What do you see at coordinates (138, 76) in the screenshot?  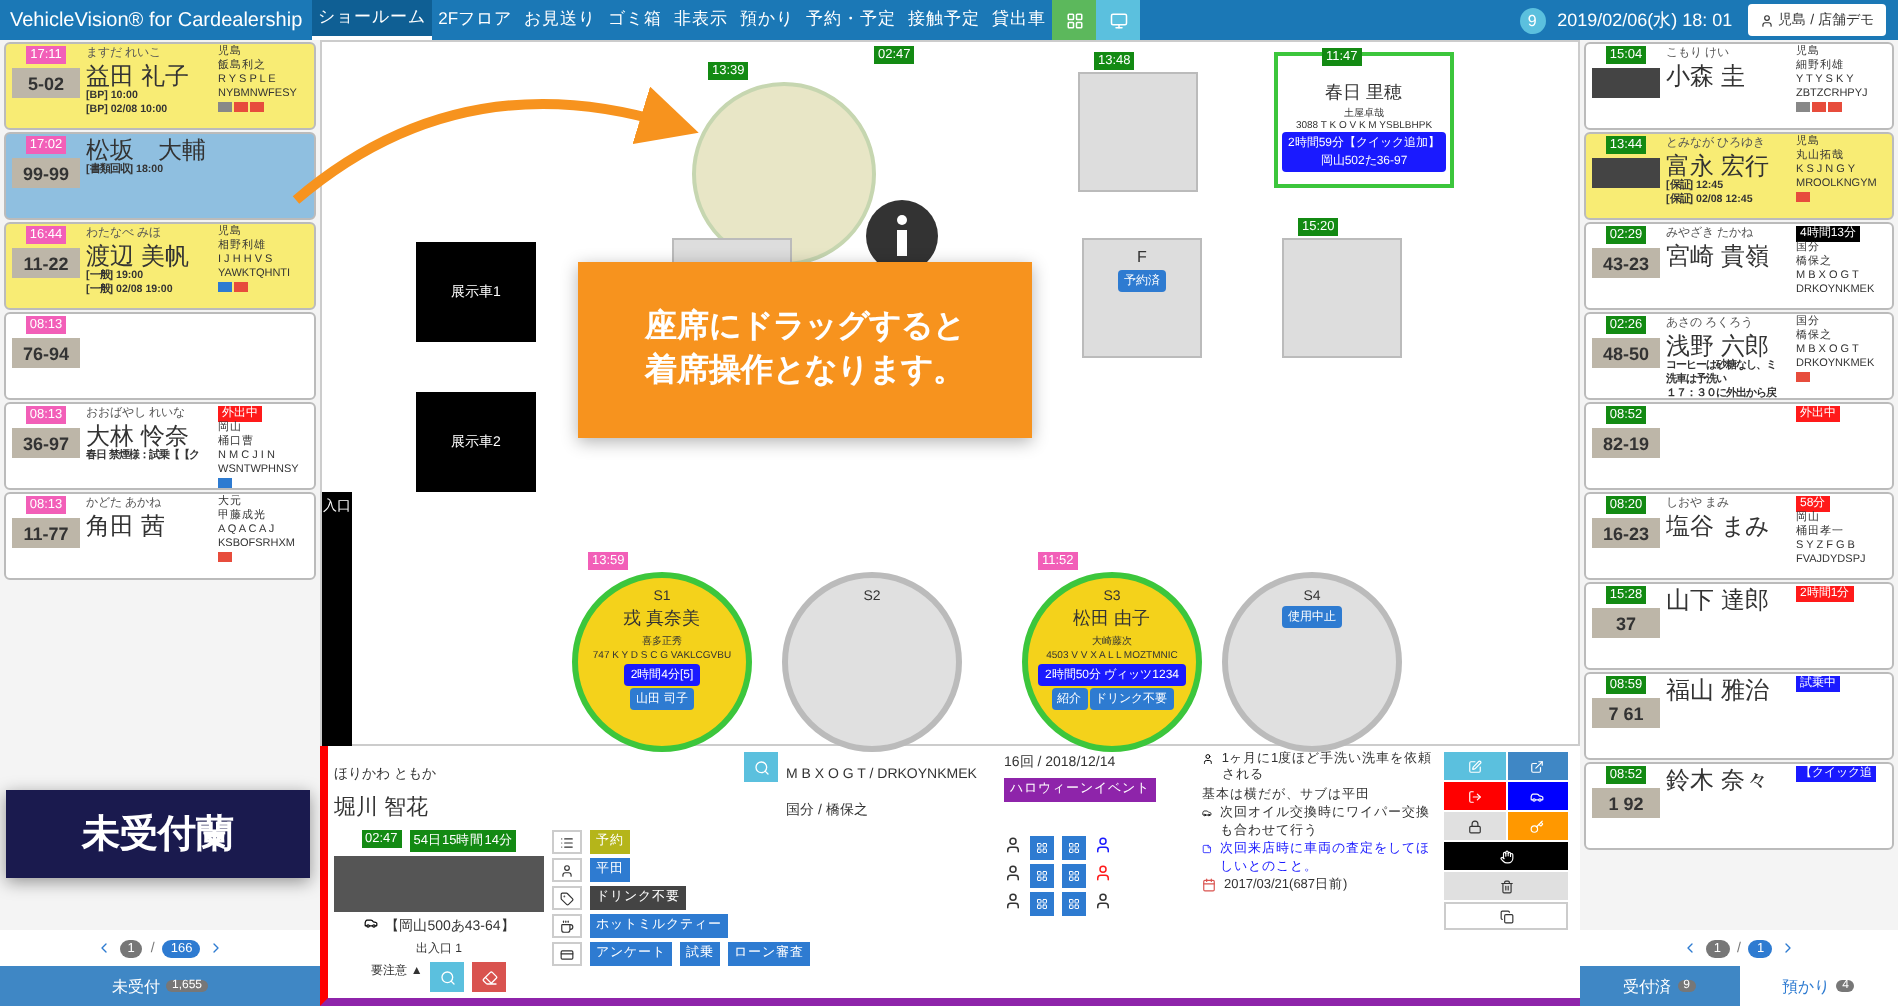 I see `customer-name: 益田 礼子` at bounding box center [138, 76].